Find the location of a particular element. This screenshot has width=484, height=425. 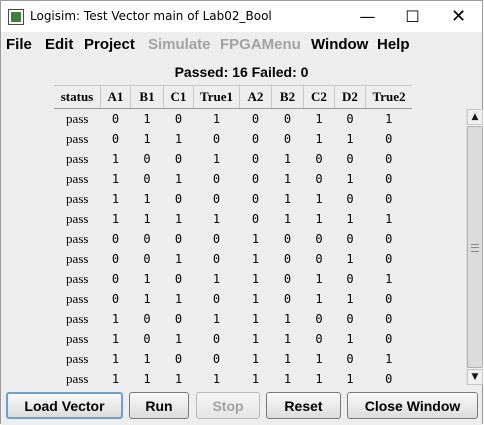

menu-edit: Edit is located at coordinates (59, 44).